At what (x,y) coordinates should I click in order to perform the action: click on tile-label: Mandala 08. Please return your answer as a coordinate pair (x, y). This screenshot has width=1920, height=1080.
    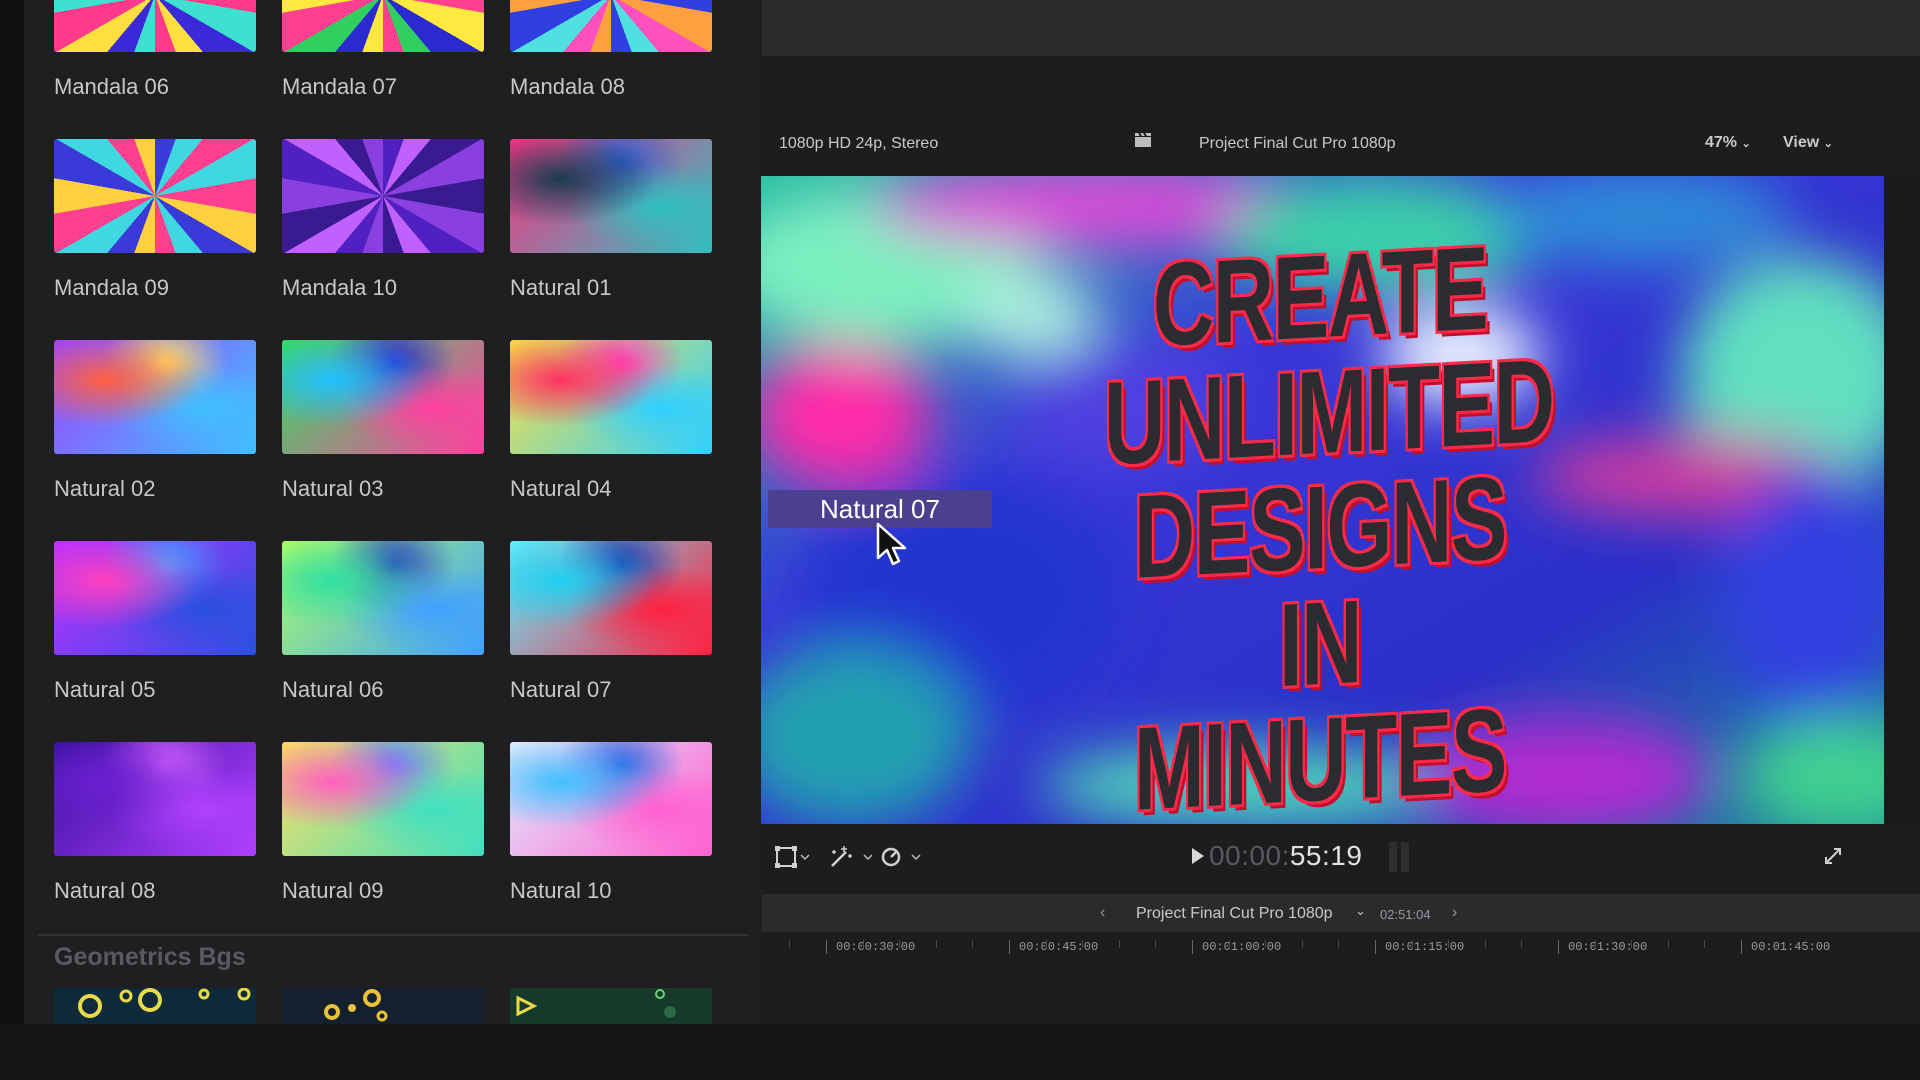
    Looking at the image, I should click on (567, 86).